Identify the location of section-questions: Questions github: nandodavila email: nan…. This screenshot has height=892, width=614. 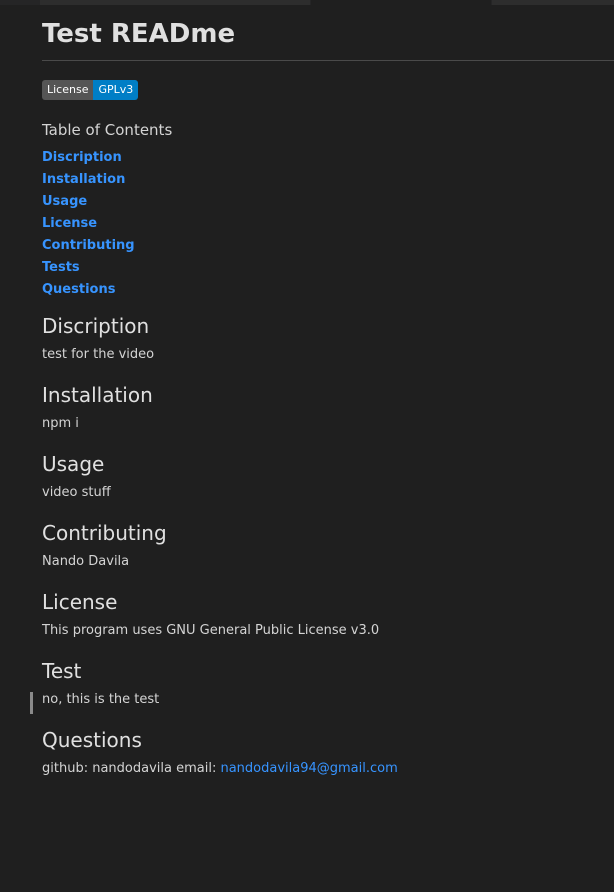
(220, 752).